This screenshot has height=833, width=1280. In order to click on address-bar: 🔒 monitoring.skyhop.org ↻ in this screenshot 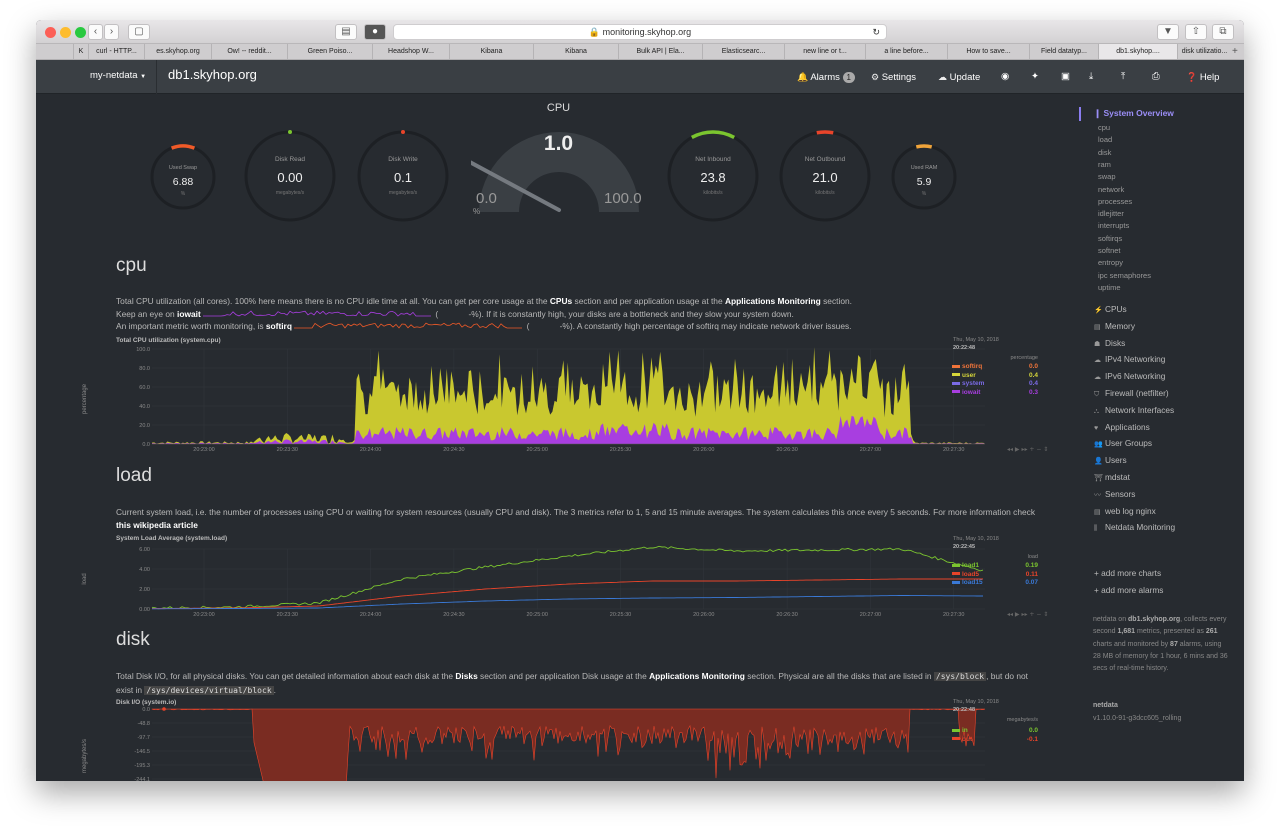, I will do `click(640, 32)`.